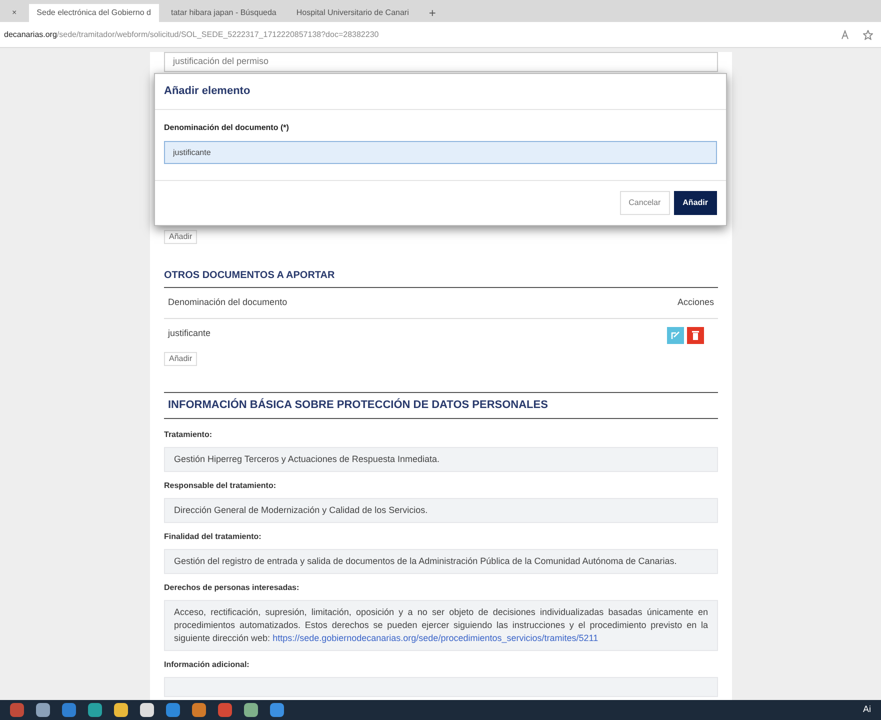  I want to click on column-header: Acciones, so click(695, 302).